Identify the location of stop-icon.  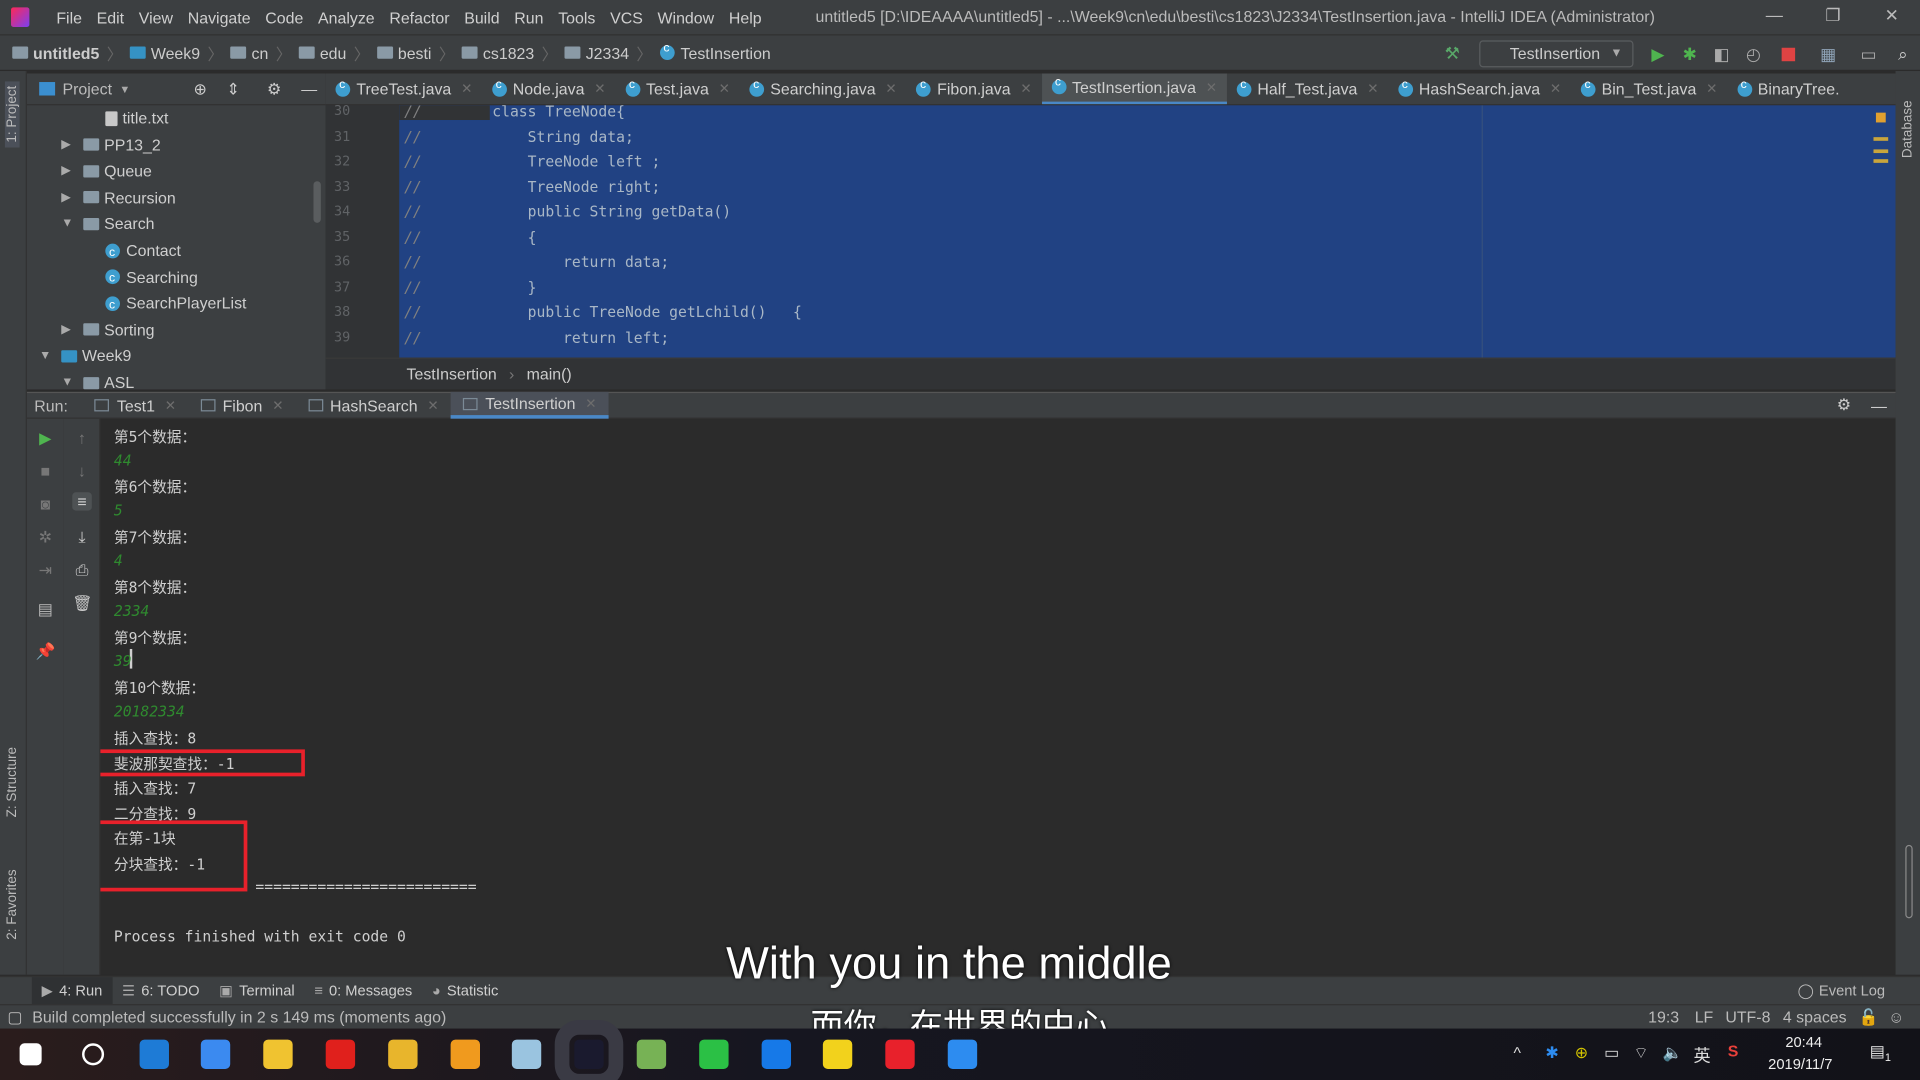
(1788, 54).